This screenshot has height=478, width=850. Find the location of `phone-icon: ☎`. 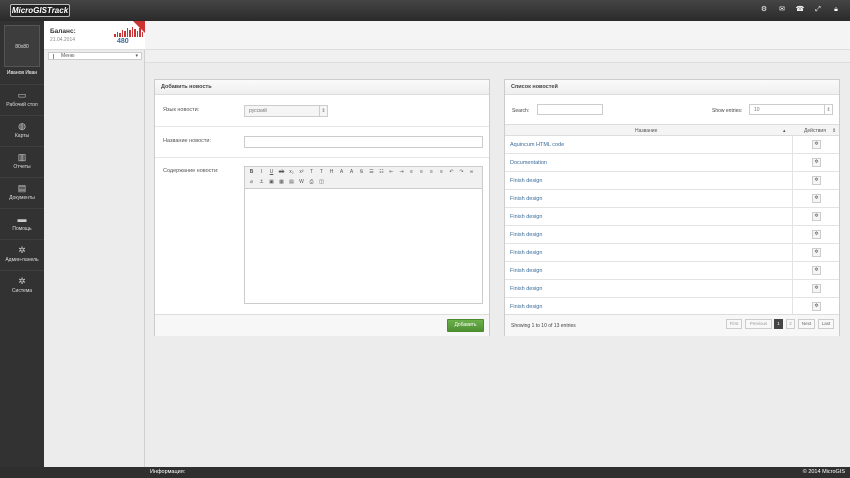

phone-icon: ☎ is located at coordinates (800, 10).